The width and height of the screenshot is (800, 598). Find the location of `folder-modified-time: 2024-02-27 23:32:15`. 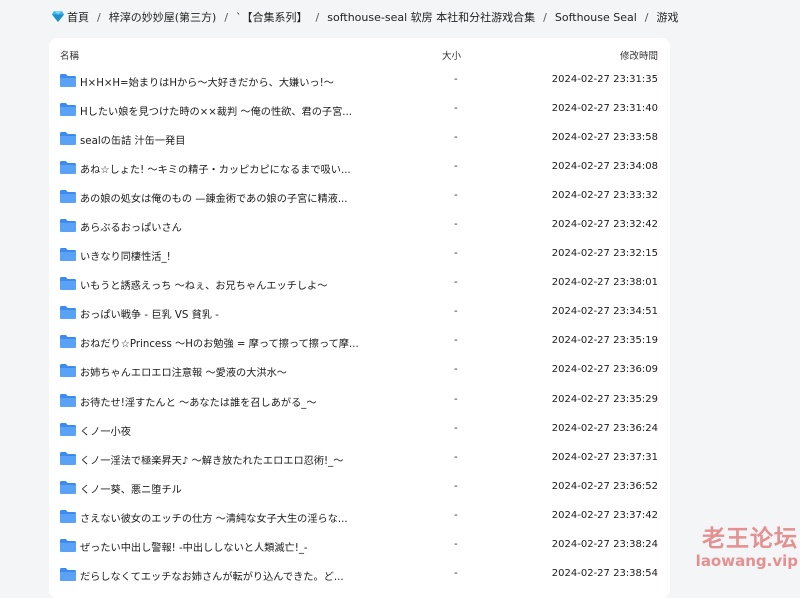

folder-modified-time: 2024-02-27 23:32:15 is located at coordinates (604, 254).